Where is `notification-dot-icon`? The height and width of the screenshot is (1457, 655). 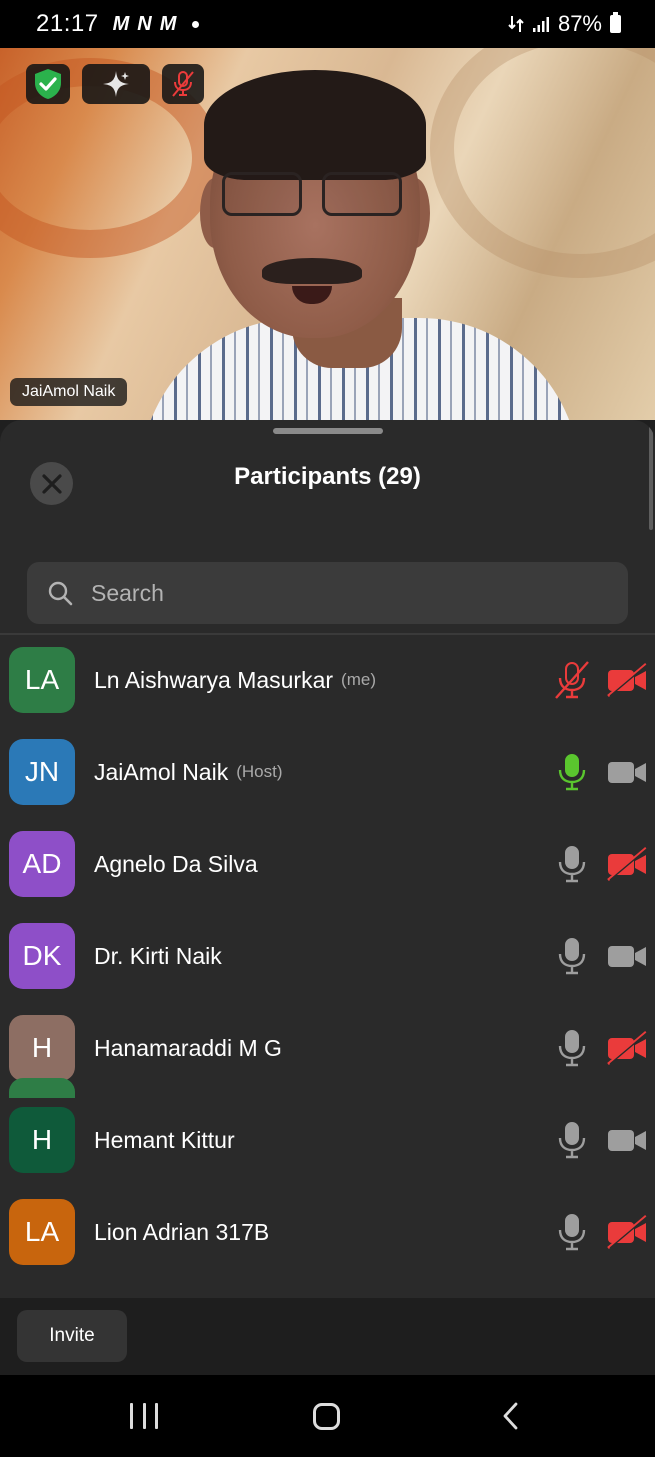 notification-dot-icon is located at coordinates (196, 24).